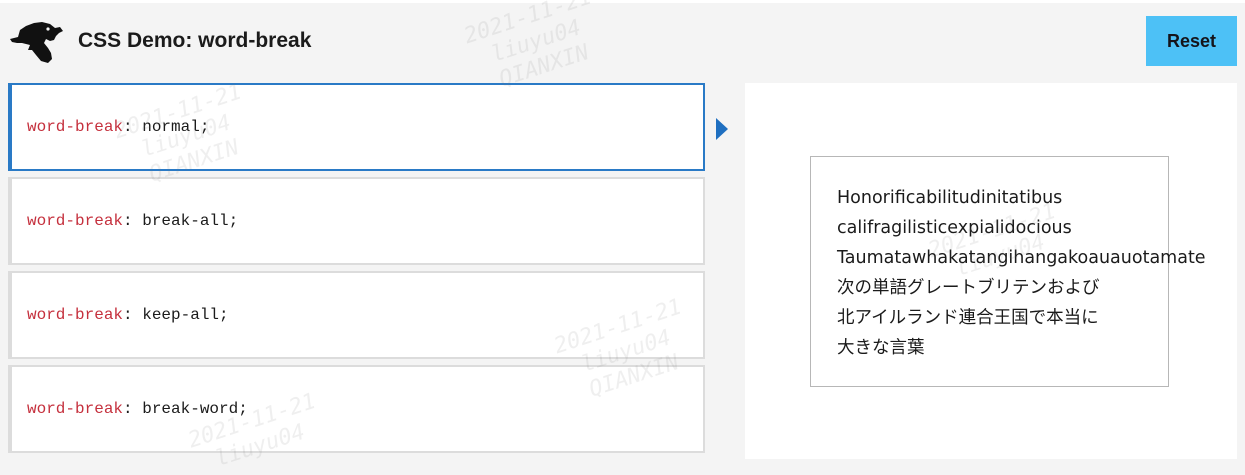  What do you see at coordinates (356, 315) in the screenshot?
I see `choice-keep-all: word-break: keep-all;` at bounding box center [356, 315].